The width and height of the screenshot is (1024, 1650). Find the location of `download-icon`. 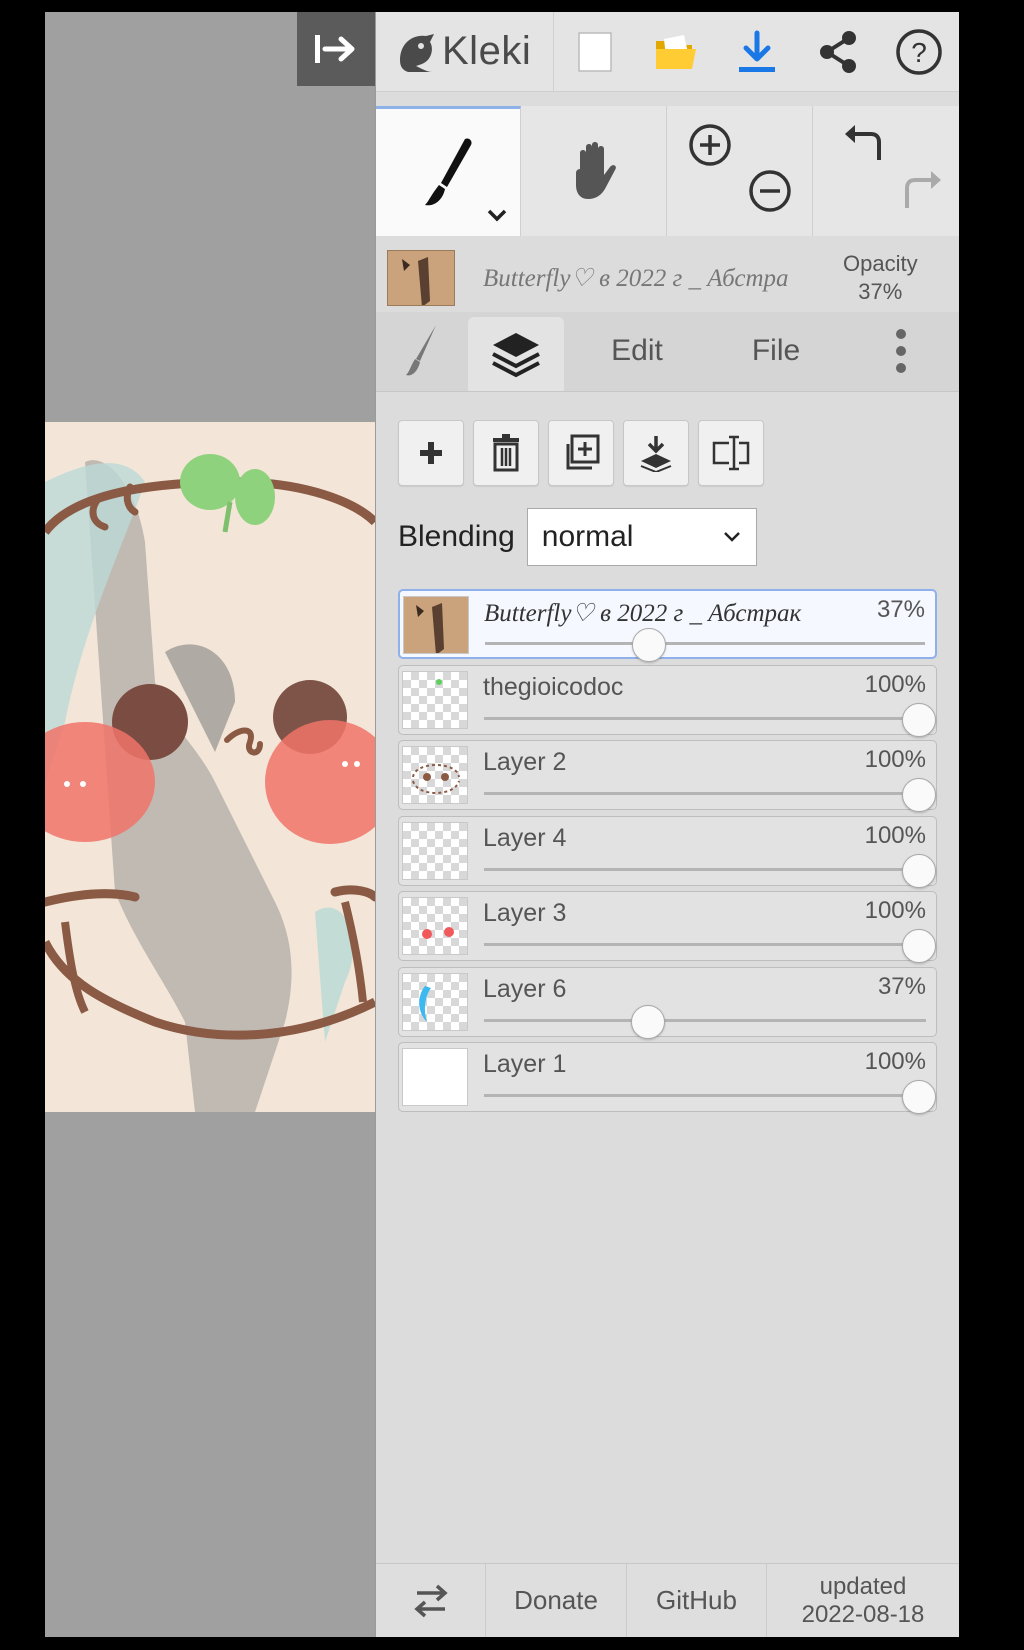

download-icon is located at coordinates (756, 51).